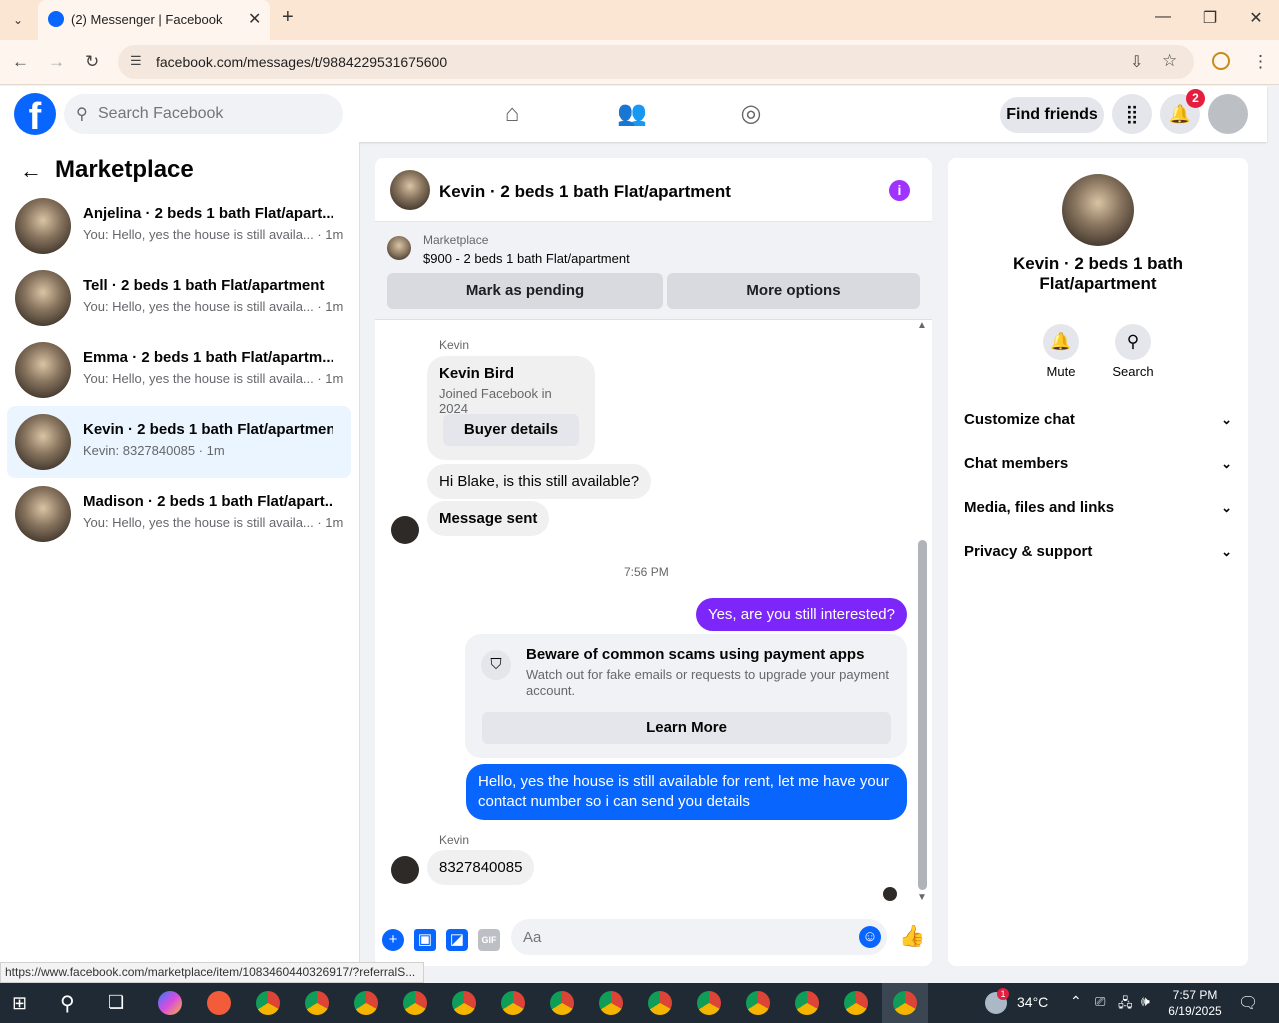 Image resolution: width=1279 pixels, height=1023 pixels. I want to click on section-label: Privacy & support, so click(1028, 551).